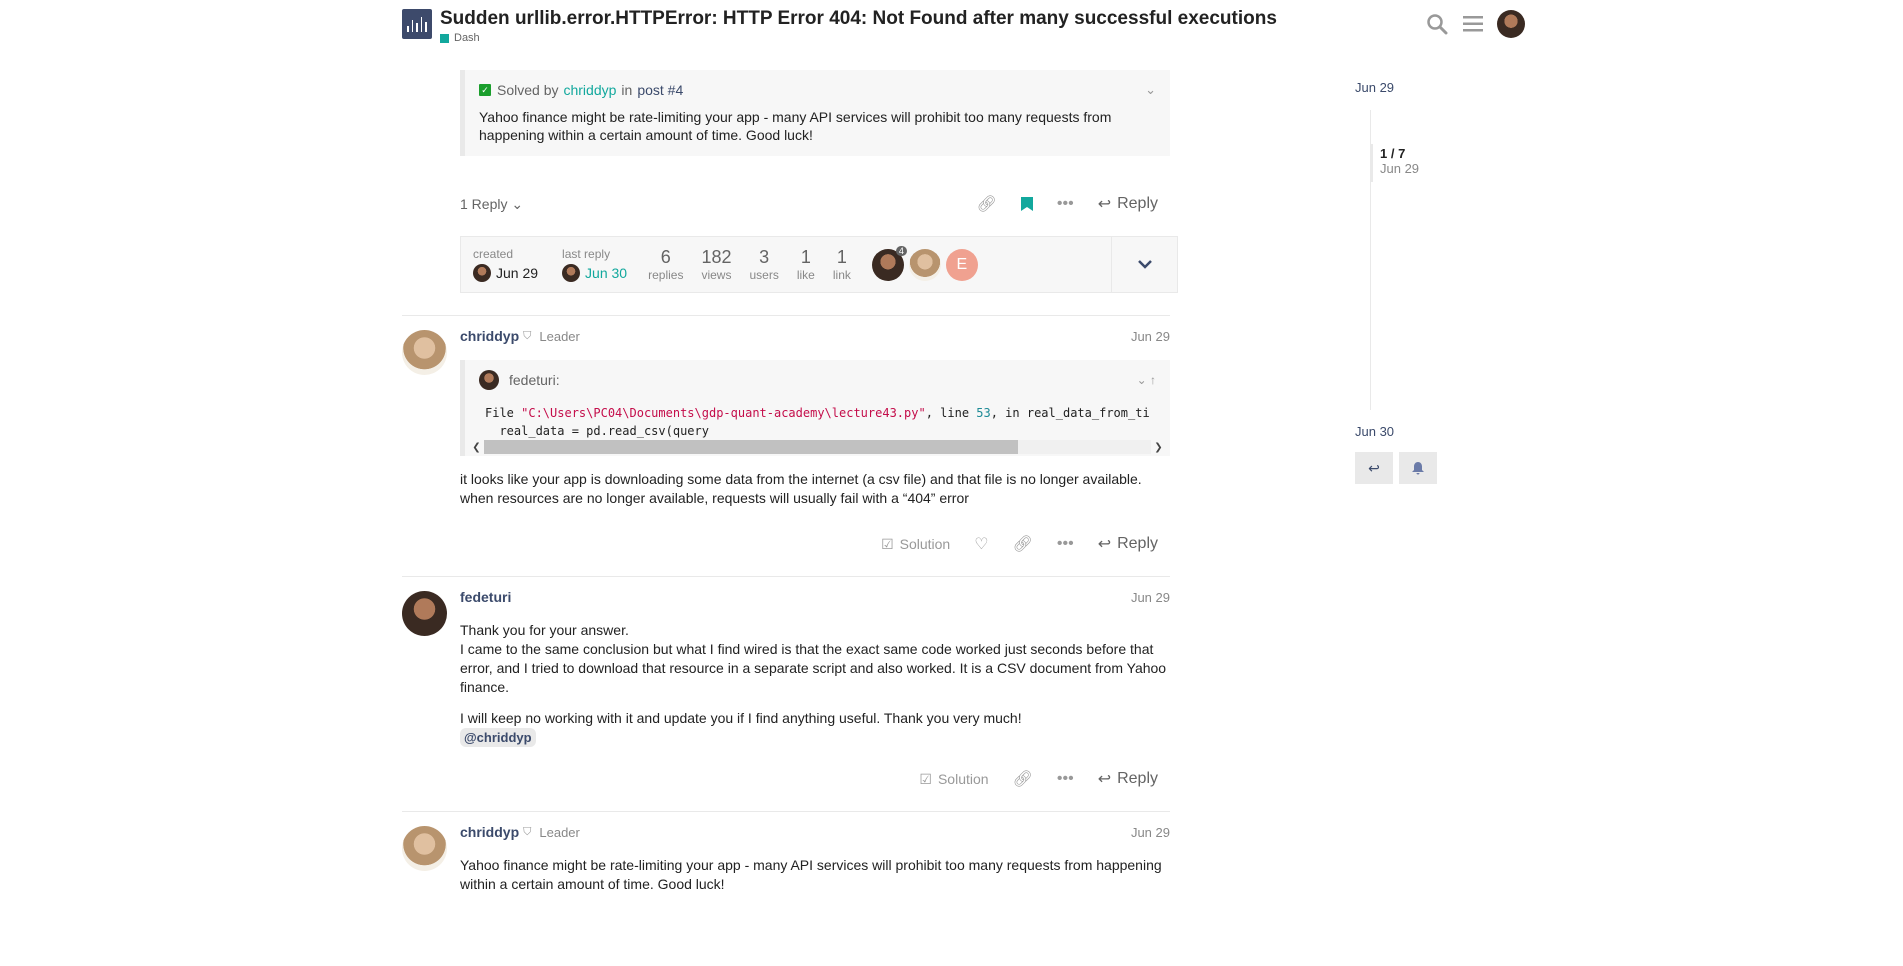 The height and width of the screenshot is (966, 1903). I want to click on last-reply-label: last reply, so click(586, 254).